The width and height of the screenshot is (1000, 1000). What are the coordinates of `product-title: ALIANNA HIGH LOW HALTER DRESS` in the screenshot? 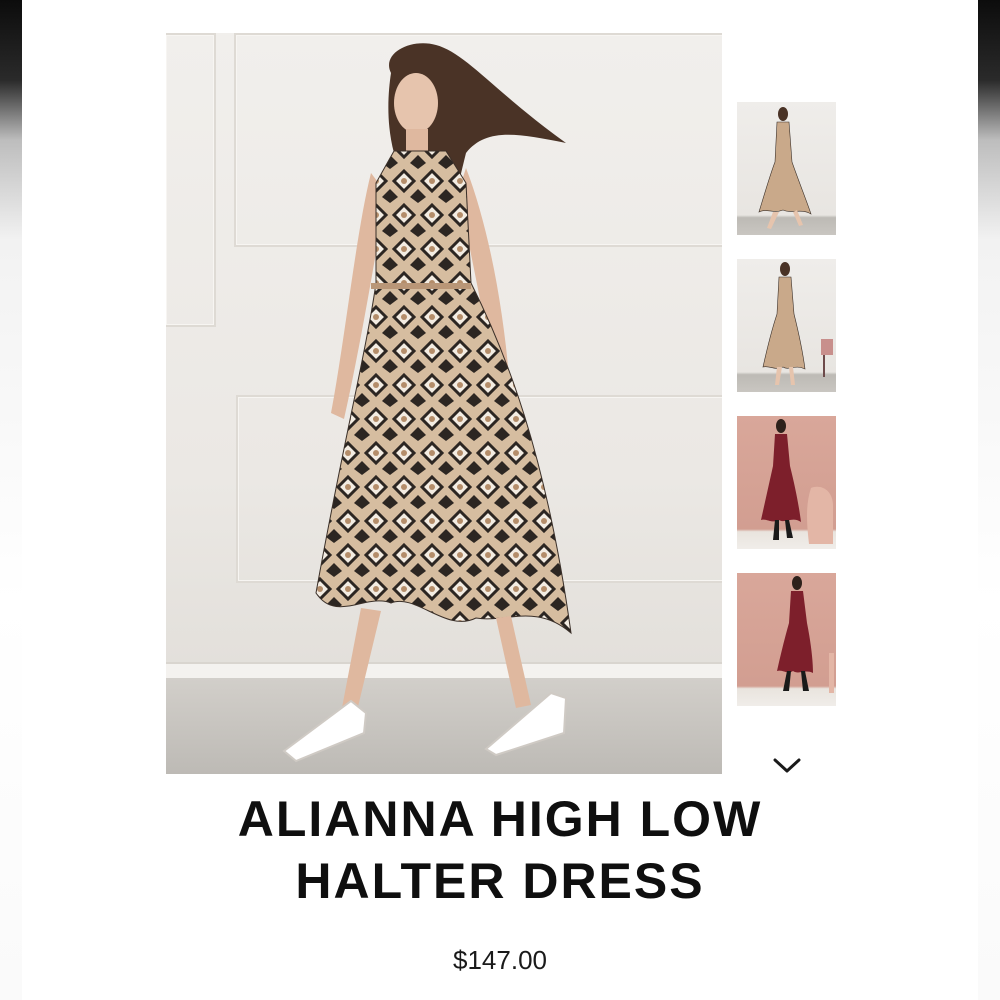 It's located at (500, 850).